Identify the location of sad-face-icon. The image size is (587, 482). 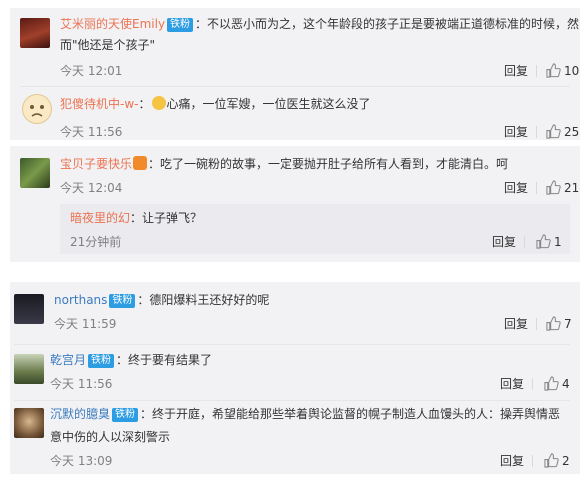
(37, 111).